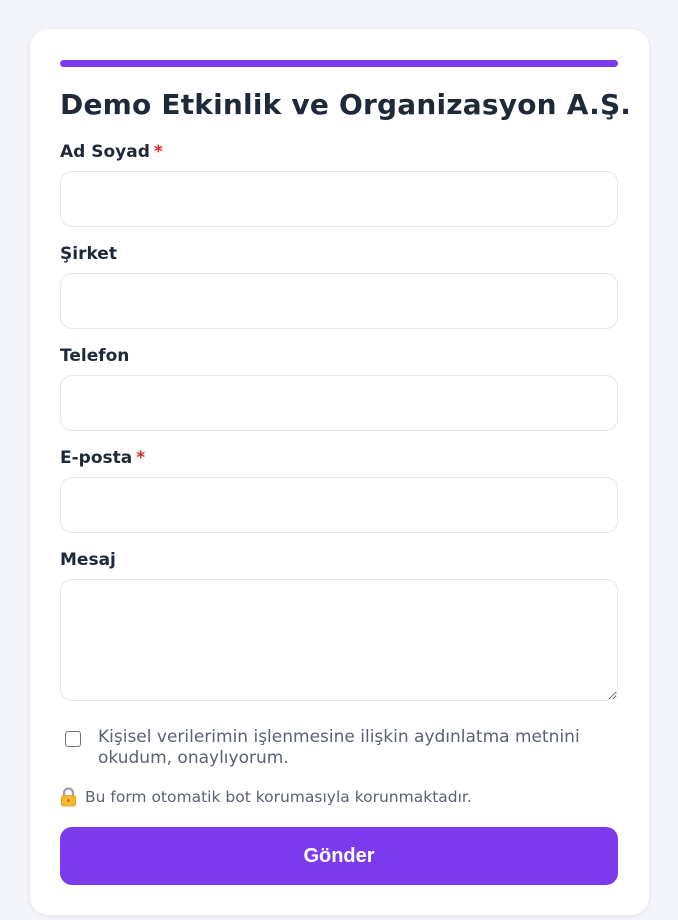 The image size is (678, 920). I want to click on company-label-text: Şirket, so click(88, 254).